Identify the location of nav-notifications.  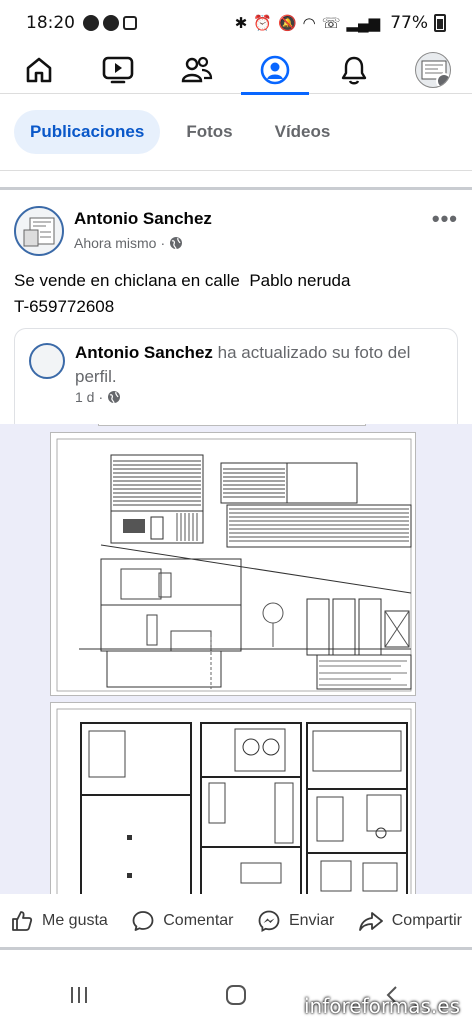
(354, 70).